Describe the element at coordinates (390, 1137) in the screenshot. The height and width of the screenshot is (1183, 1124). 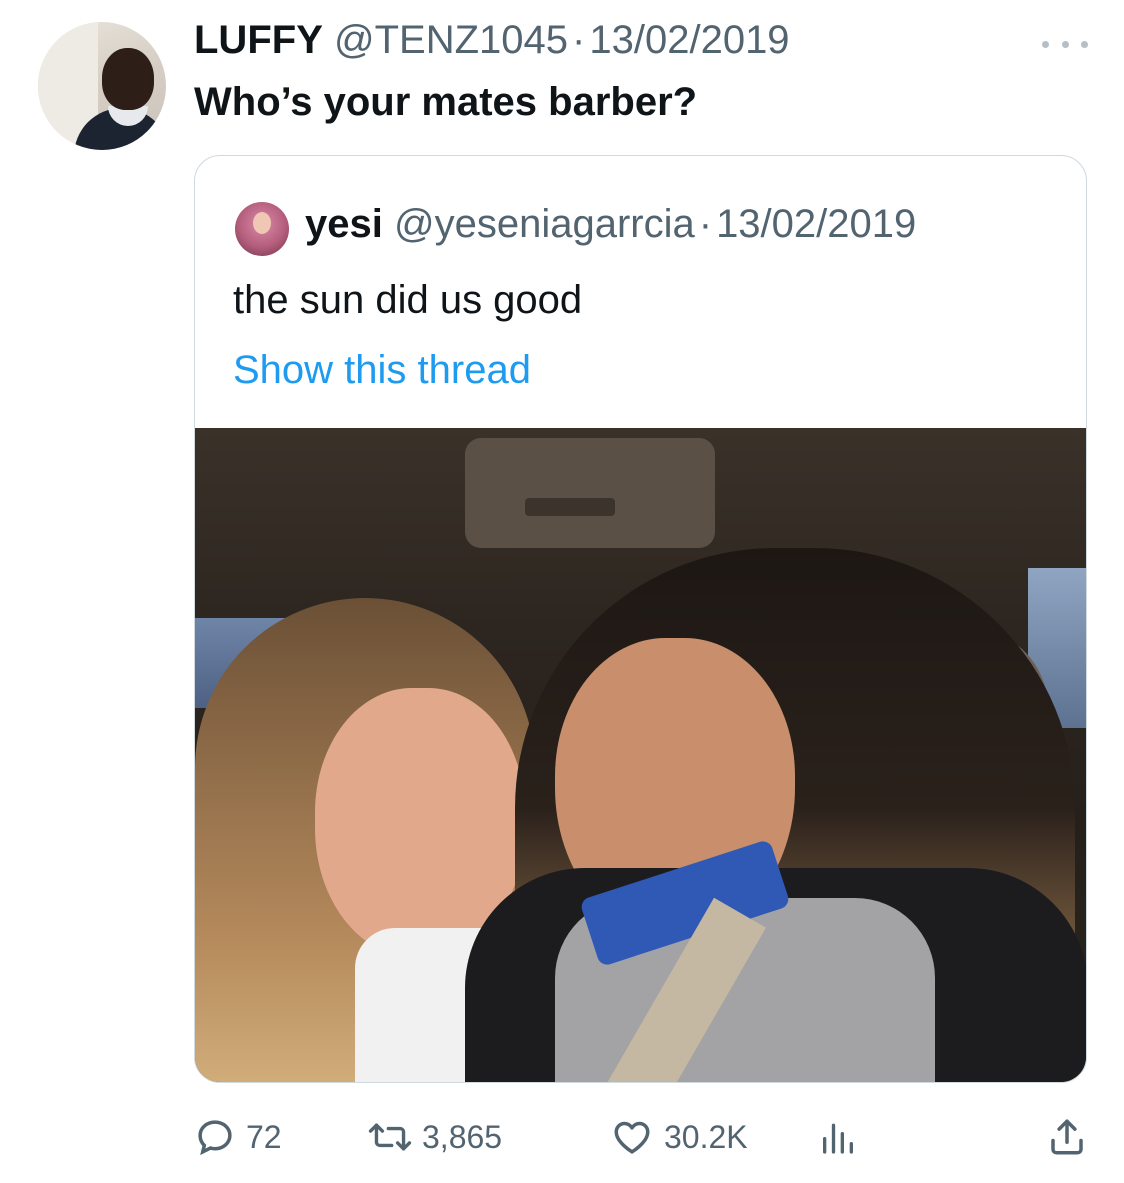
I see `retweet-icon` at that location.